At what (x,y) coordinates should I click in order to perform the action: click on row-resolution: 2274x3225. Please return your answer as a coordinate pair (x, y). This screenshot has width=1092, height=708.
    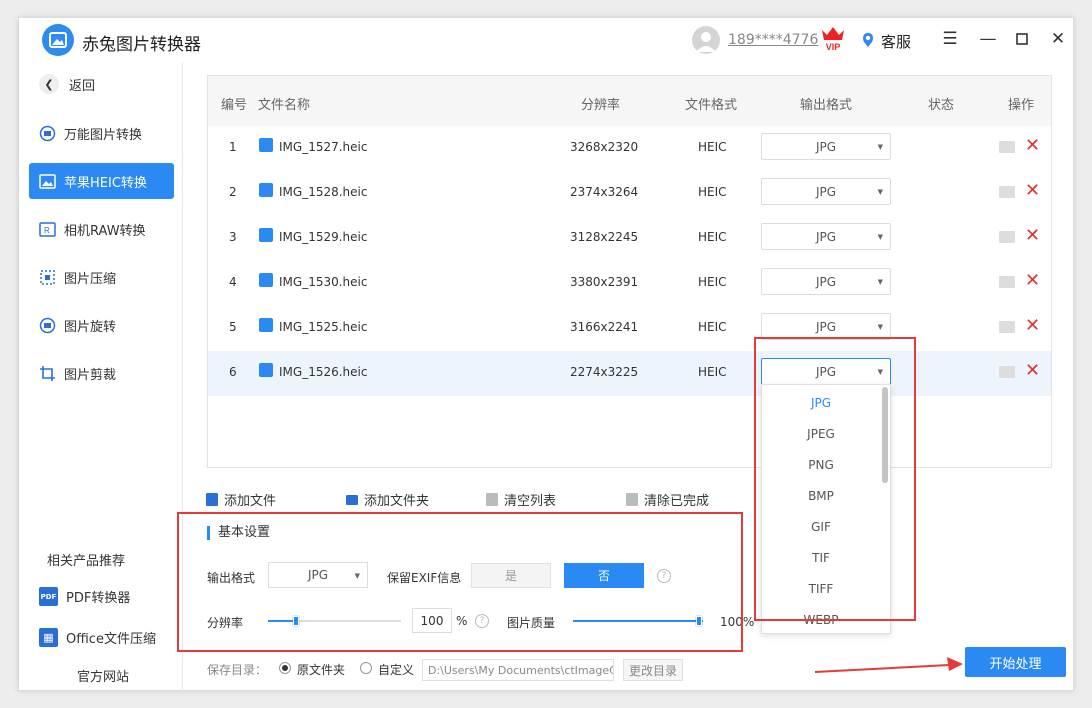
    Looking at the image, I should click on (604, 372).